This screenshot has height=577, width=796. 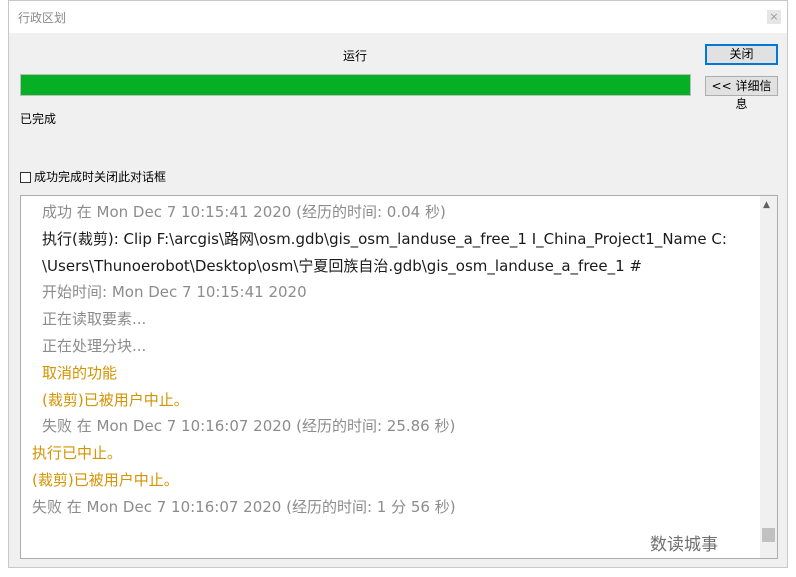 I want to click on details-toggle-button: << 详细信息, so click(x=741, y=93).